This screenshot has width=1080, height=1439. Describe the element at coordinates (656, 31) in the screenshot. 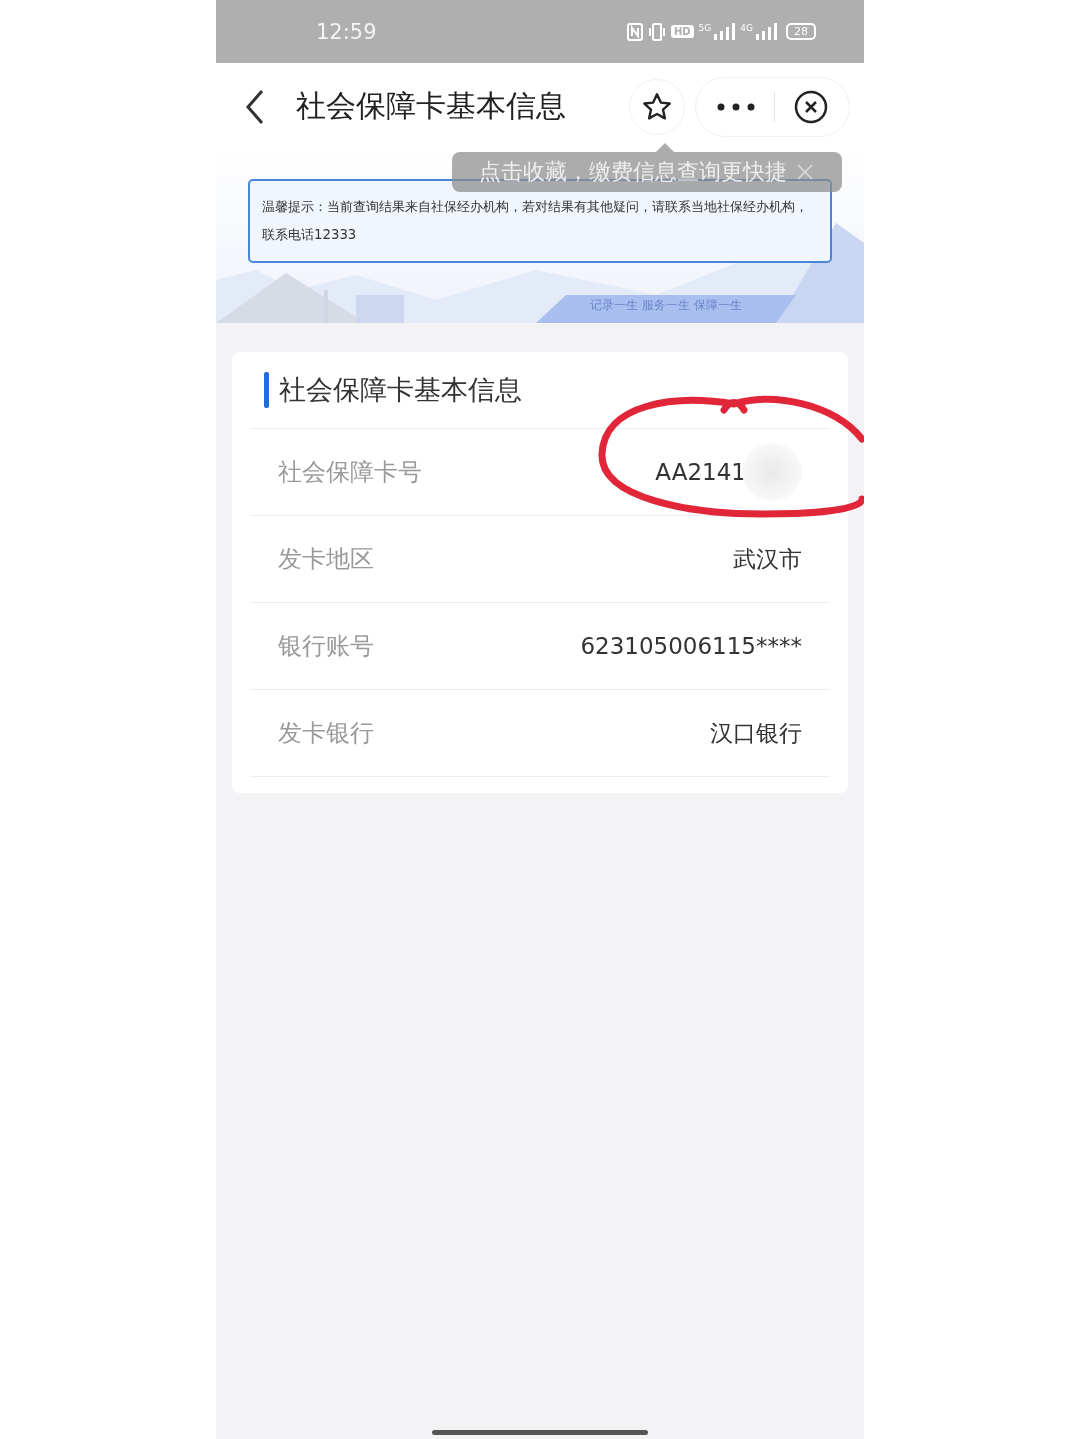

I see `vibrate-icon` at that location.